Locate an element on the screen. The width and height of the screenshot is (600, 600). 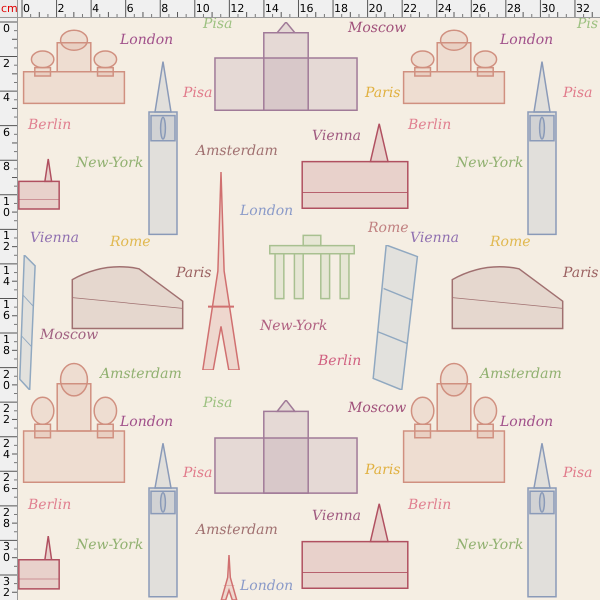
lattice-tower-drawing is located at coordinates (229, 577).